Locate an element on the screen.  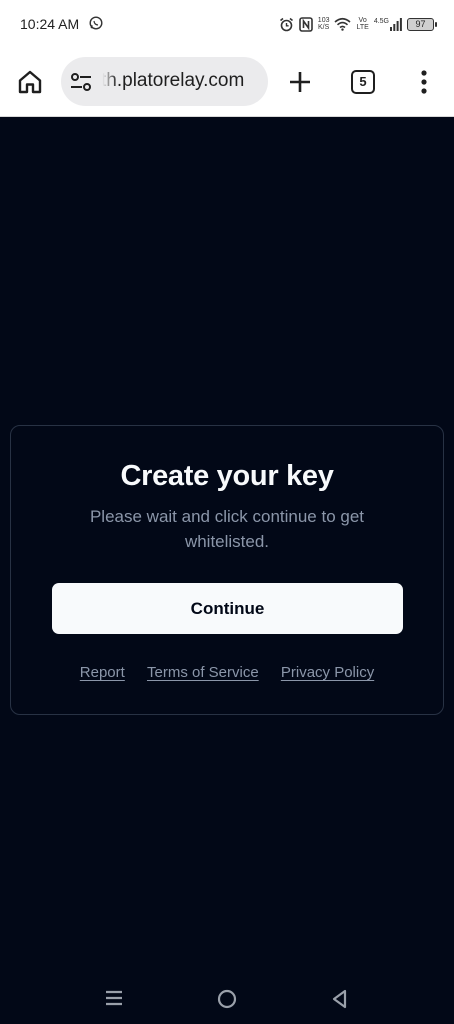
volte-bottom: LTE is located at coordinates (362, 27).